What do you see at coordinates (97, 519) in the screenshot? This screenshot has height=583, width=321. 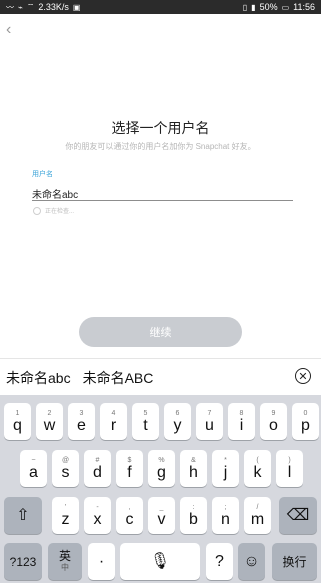 I see `key-x-label: x` at bounding box center [97, 519].